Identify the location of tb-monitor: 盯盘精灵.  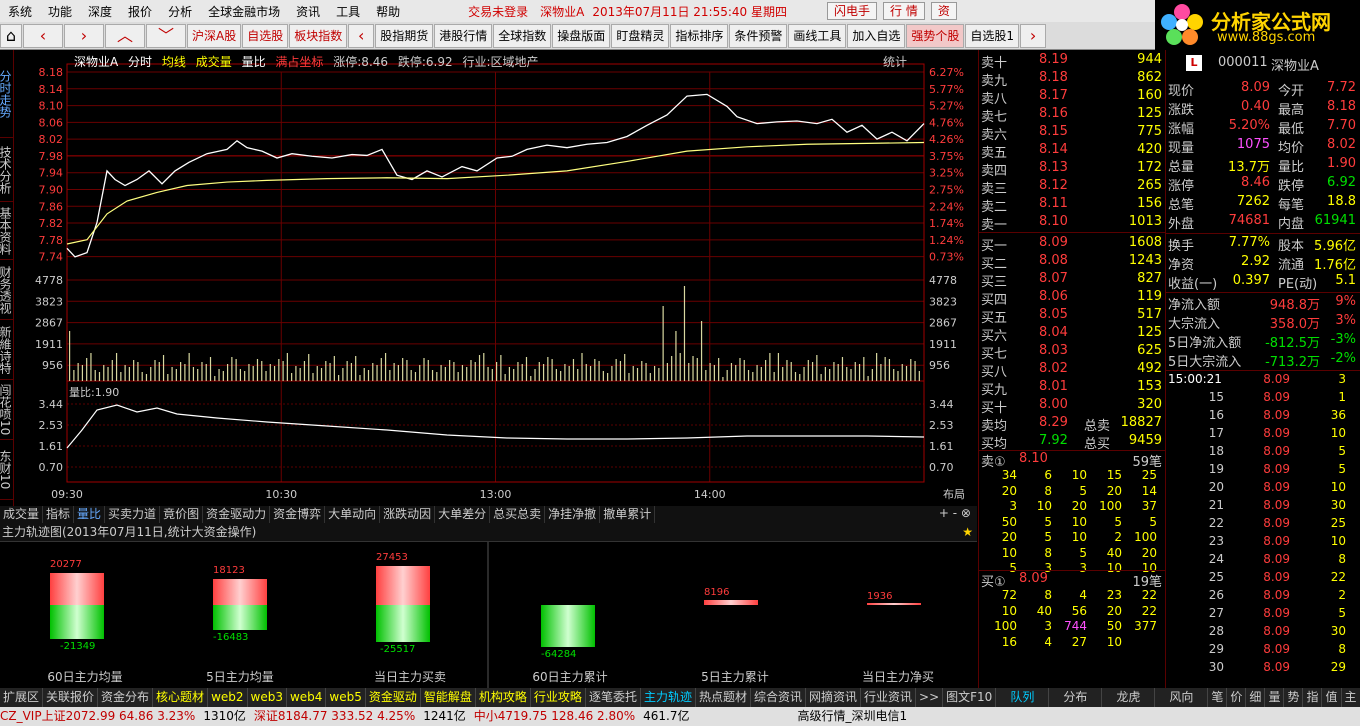
(640, 35).